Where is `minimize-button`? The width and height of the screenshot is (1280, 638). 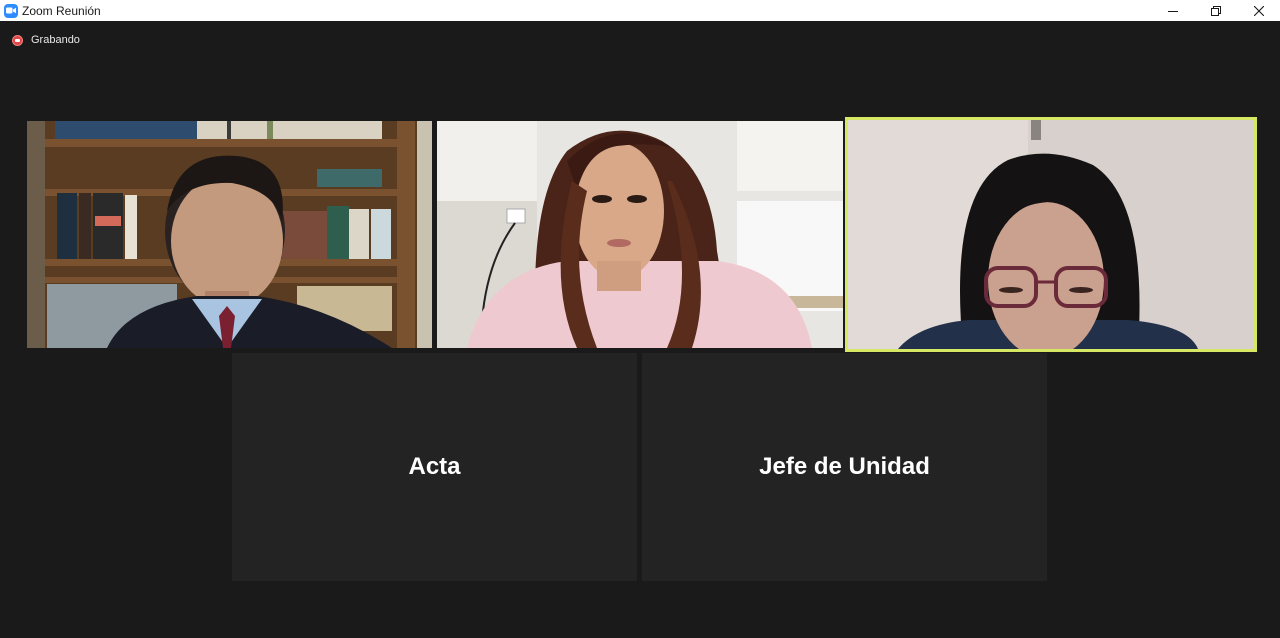 minimize-button is located at coordinates (1172, 10).